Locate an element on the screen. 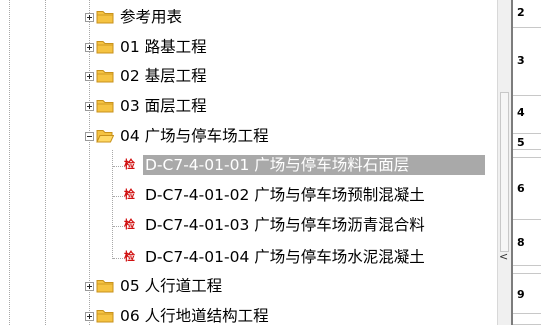 The height and width of the screenshot is (325, 541). grid-cell: 8 is located at coordinates (527, 243).